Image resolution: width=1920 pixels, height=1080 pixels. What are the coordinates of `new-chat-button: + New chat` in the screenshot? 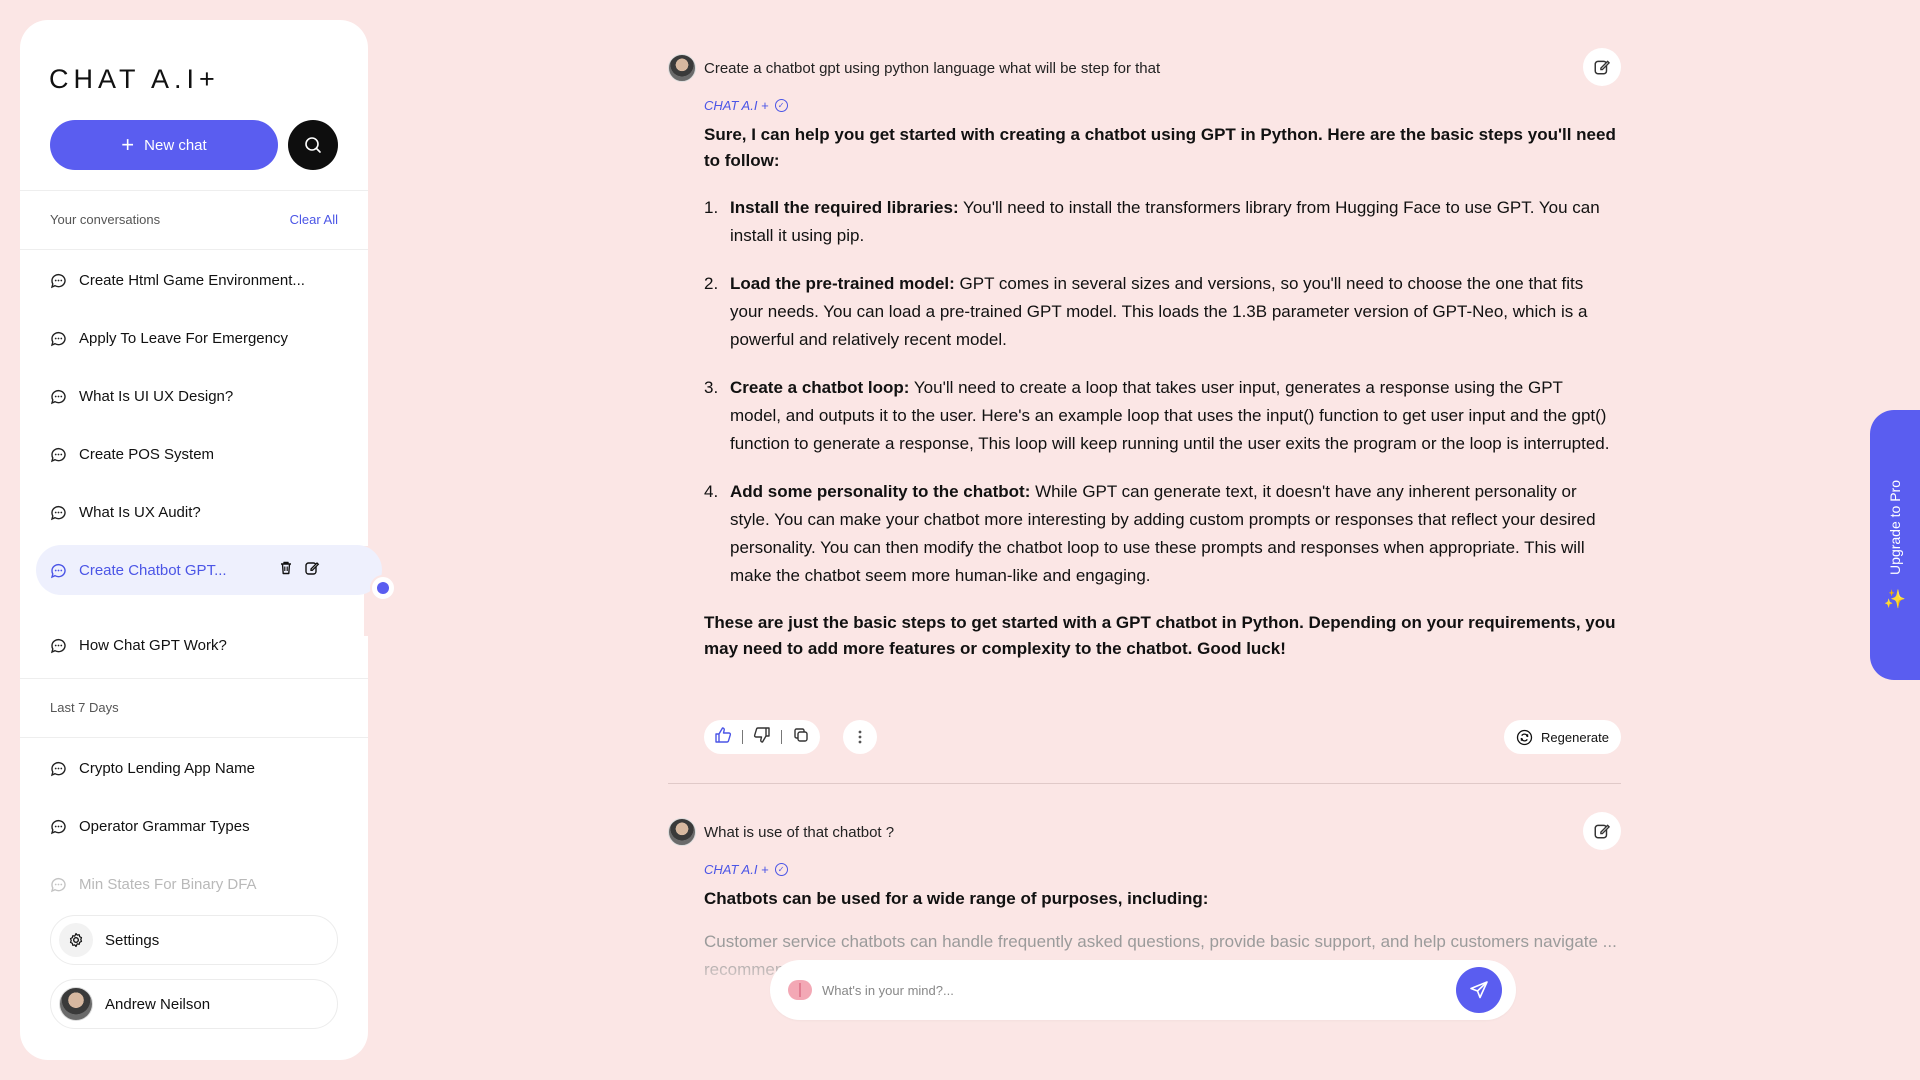 It's located at (164, 145).